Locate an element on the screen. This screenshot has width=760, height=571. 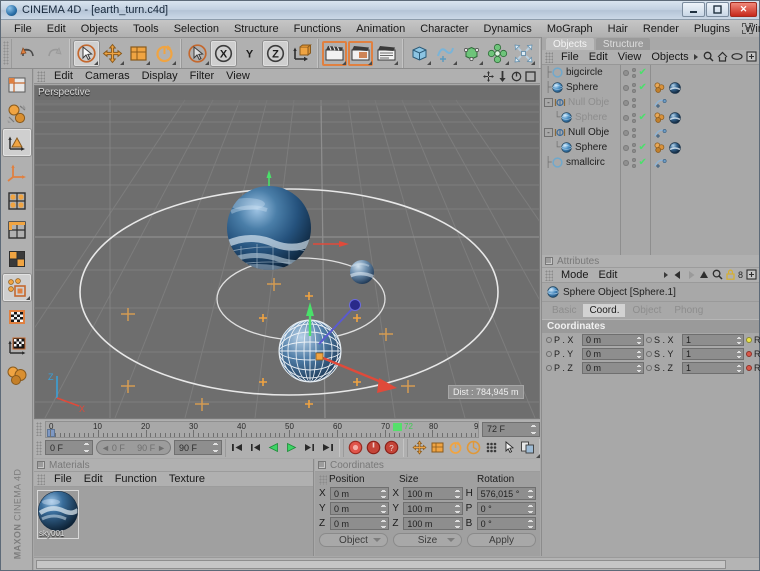
menu-item-animation: Animation is located at coordinates (380, 29).